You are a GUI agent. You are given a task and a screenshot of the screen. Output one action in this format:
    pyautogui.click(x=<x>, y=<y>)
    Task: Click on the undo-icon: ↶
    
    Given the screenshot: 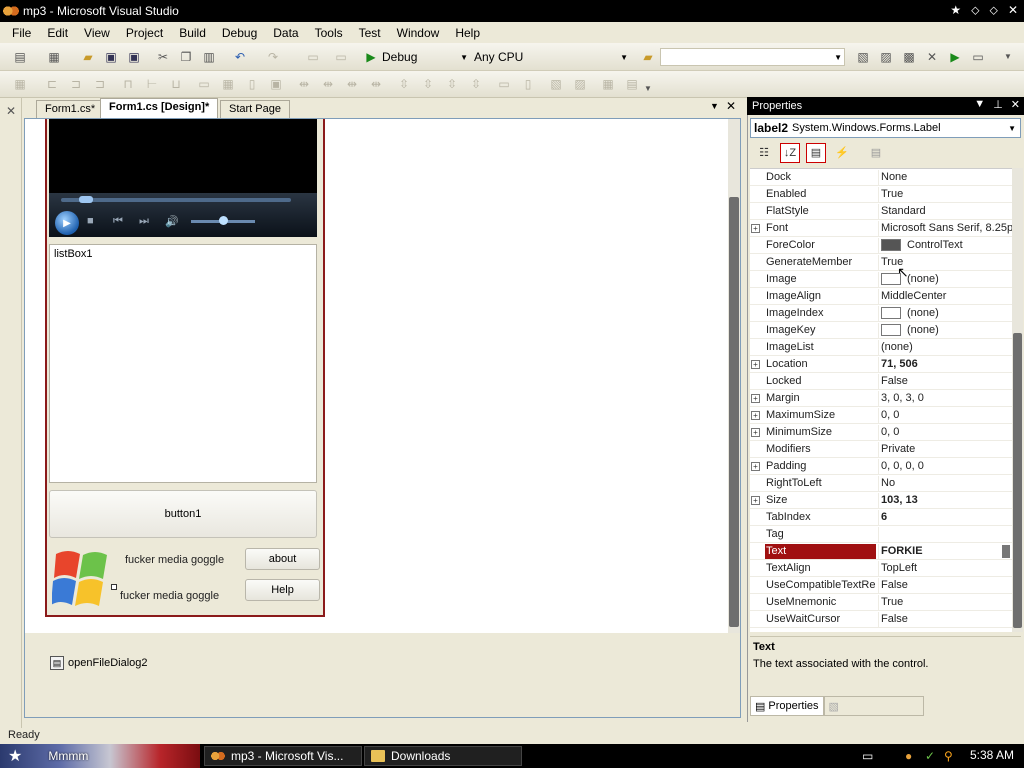 What is the action you would take?
    pyautogui.click(x=240, y=57)
    